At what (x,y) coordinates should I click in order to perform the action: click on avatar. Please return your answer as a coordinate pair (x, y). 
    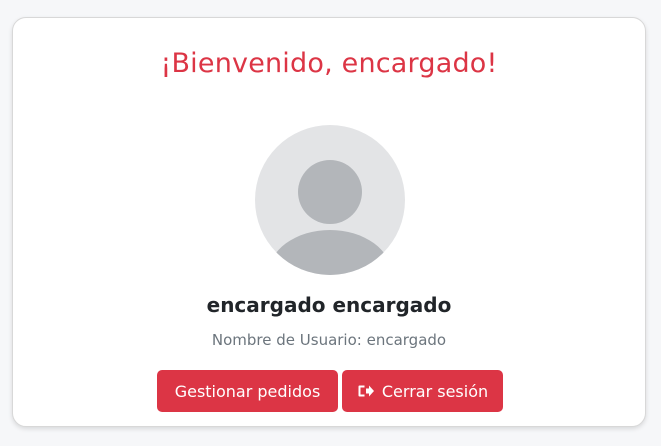
    Looking at the image, I should click on (330, 200).